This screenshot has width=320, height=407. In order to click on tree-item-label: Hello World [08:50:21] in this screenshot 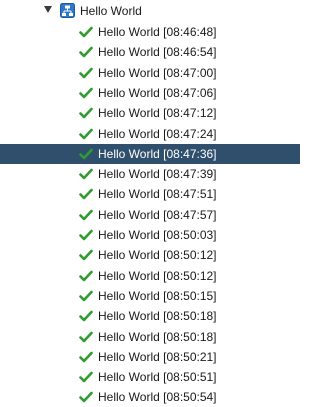, I will do `click(157, 357)`.